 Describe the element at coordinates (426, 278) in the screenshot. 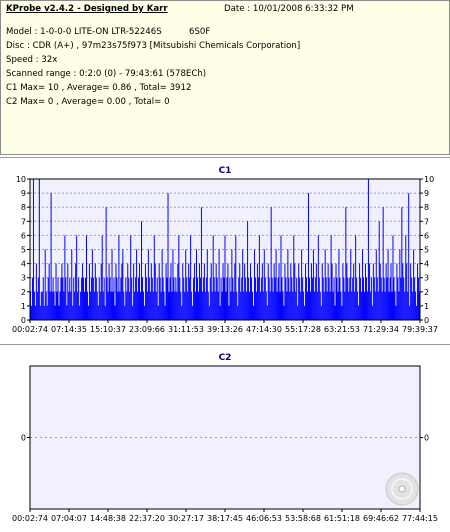

I see `y-tick-label-right: 3` at that location.